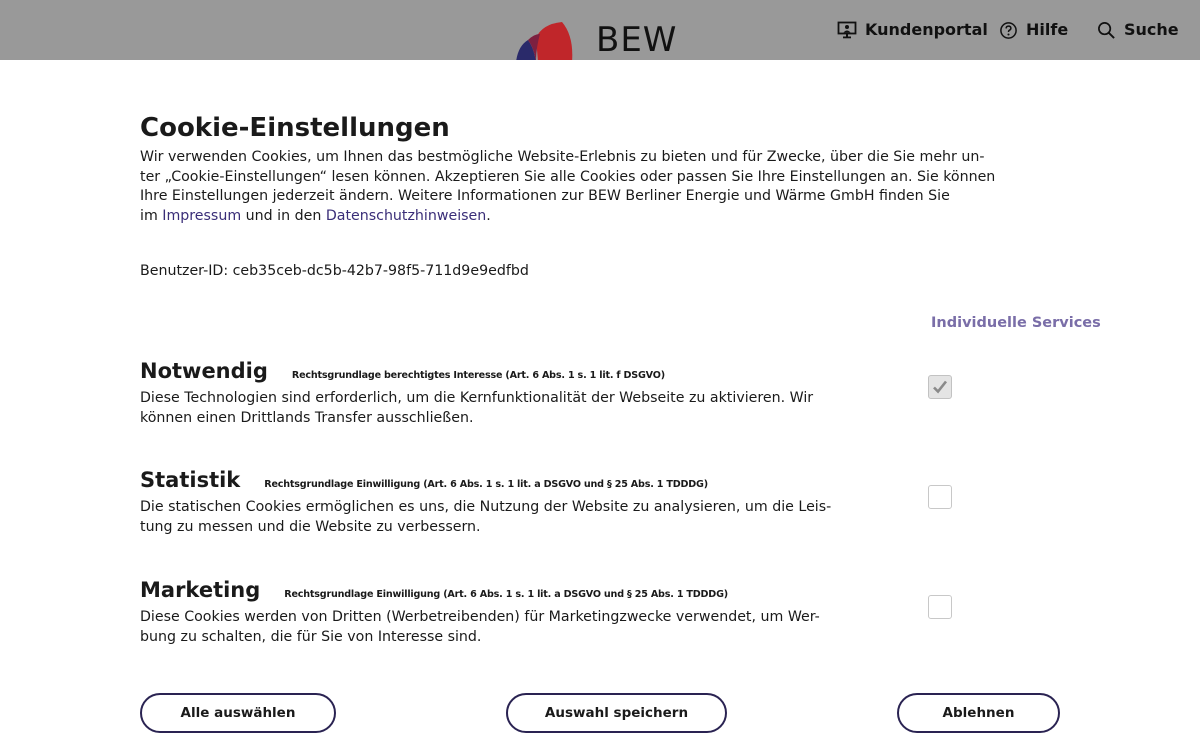 Image resolution: width=1200 pixels, height=750 pixels. What do you see at coordinates (847, 30) in the screenshot?
I see `monitor-user-icon` at bounding box center [847, 30].